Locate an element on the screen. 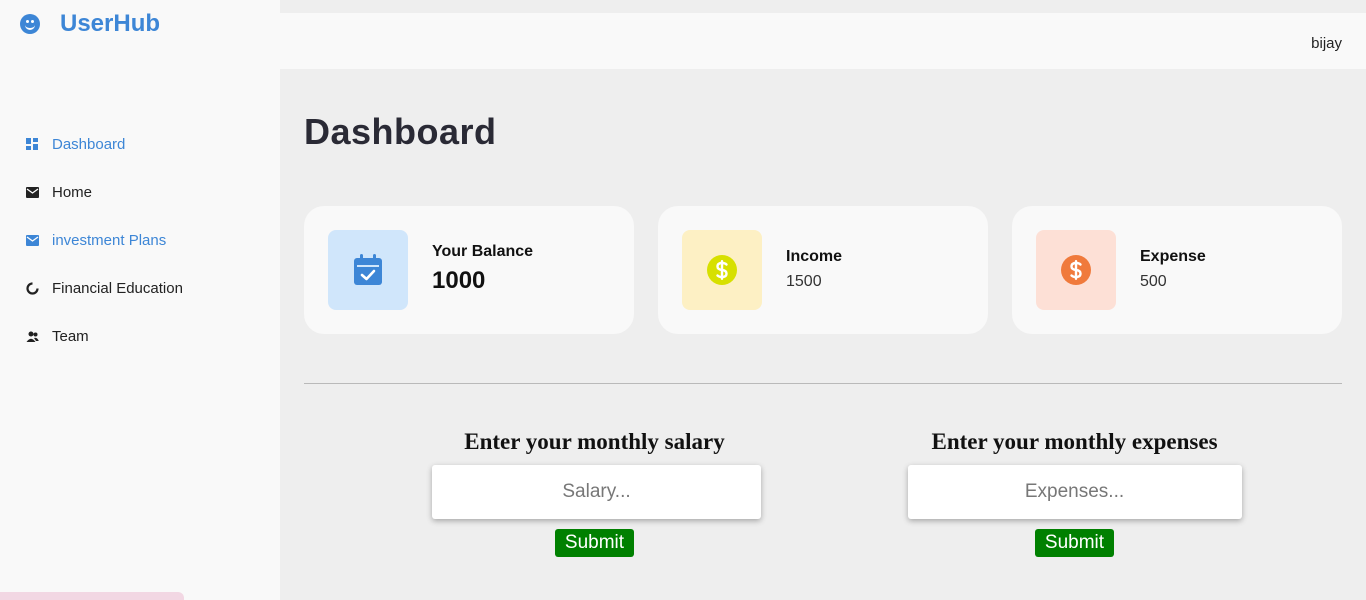 The height and width of the screenshot is (600, 1366). sidebar-item-label: Financial Education is located at coordinates (117, 288).